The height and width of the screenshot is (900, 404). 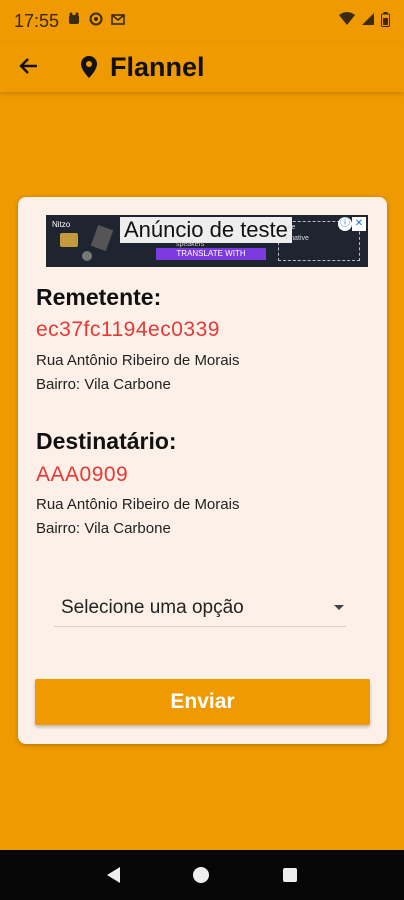 What do you see at coordinates (297, 238) in the screenshot?
I see `ad-small-text: r native` at bounding box center [297, 238].